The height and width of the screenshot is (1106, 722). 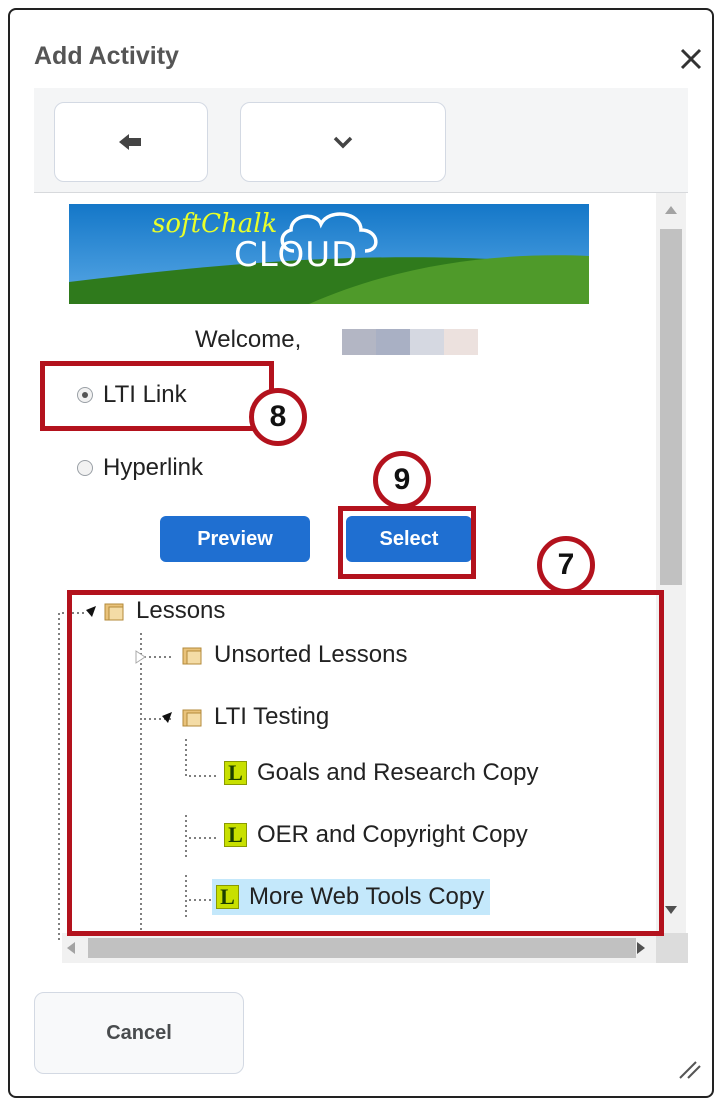 I want to click on callout-number-8: 8, so click(x=278, y=417).